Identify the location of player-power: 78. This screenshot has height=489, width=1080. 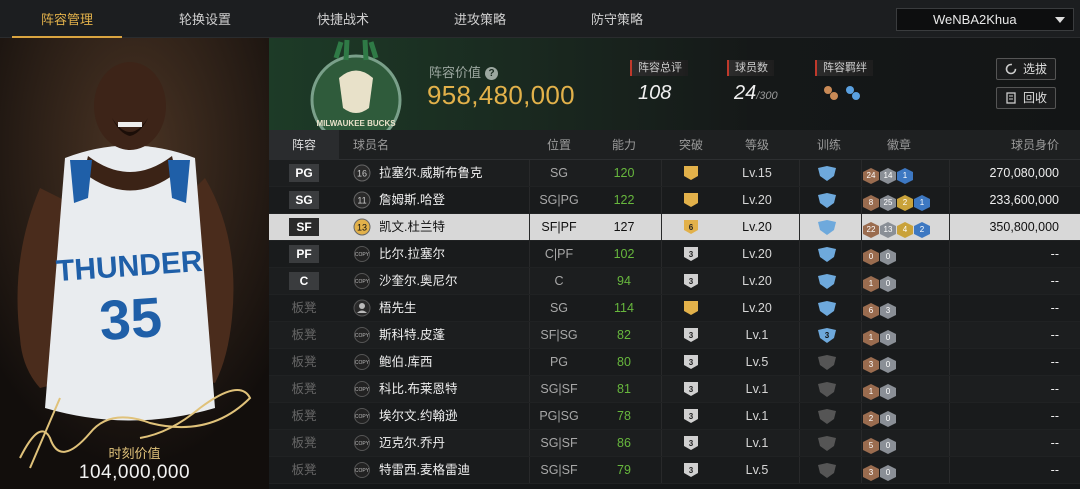
(624, 416).